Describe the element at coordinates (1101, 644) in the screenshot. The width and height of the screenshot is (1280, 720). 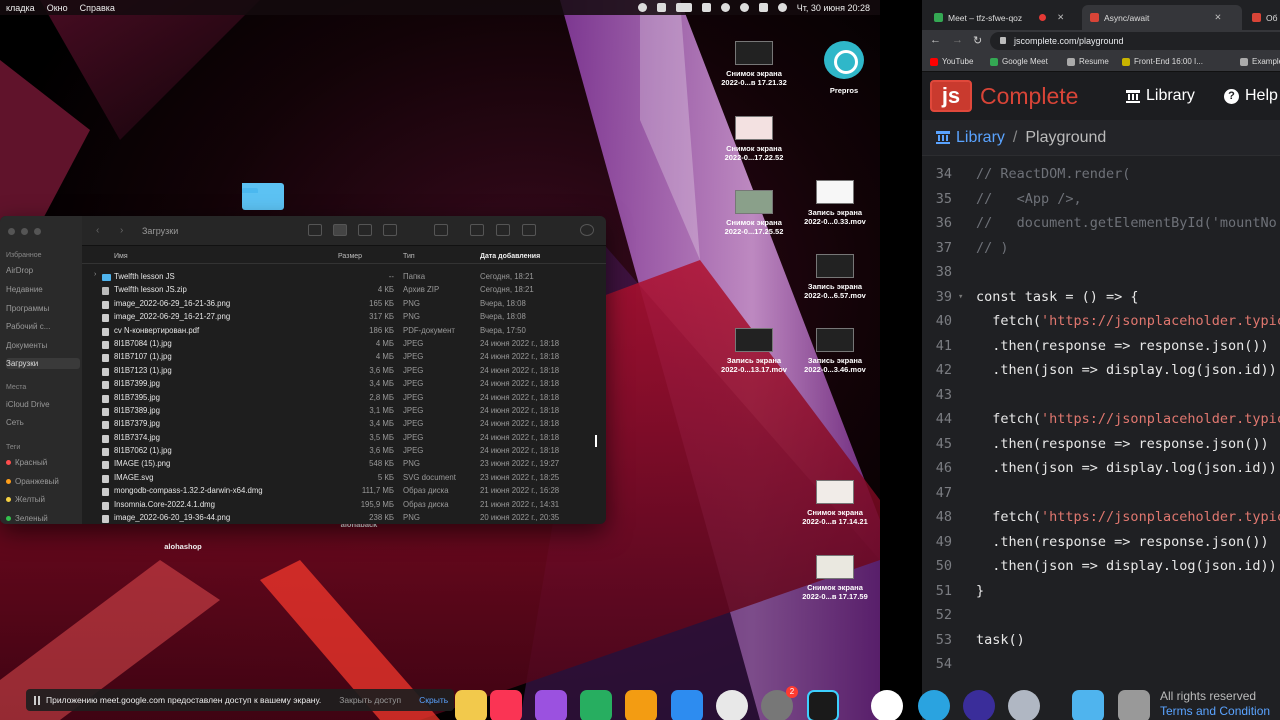
I see `code-line: 53 task()` at that location.